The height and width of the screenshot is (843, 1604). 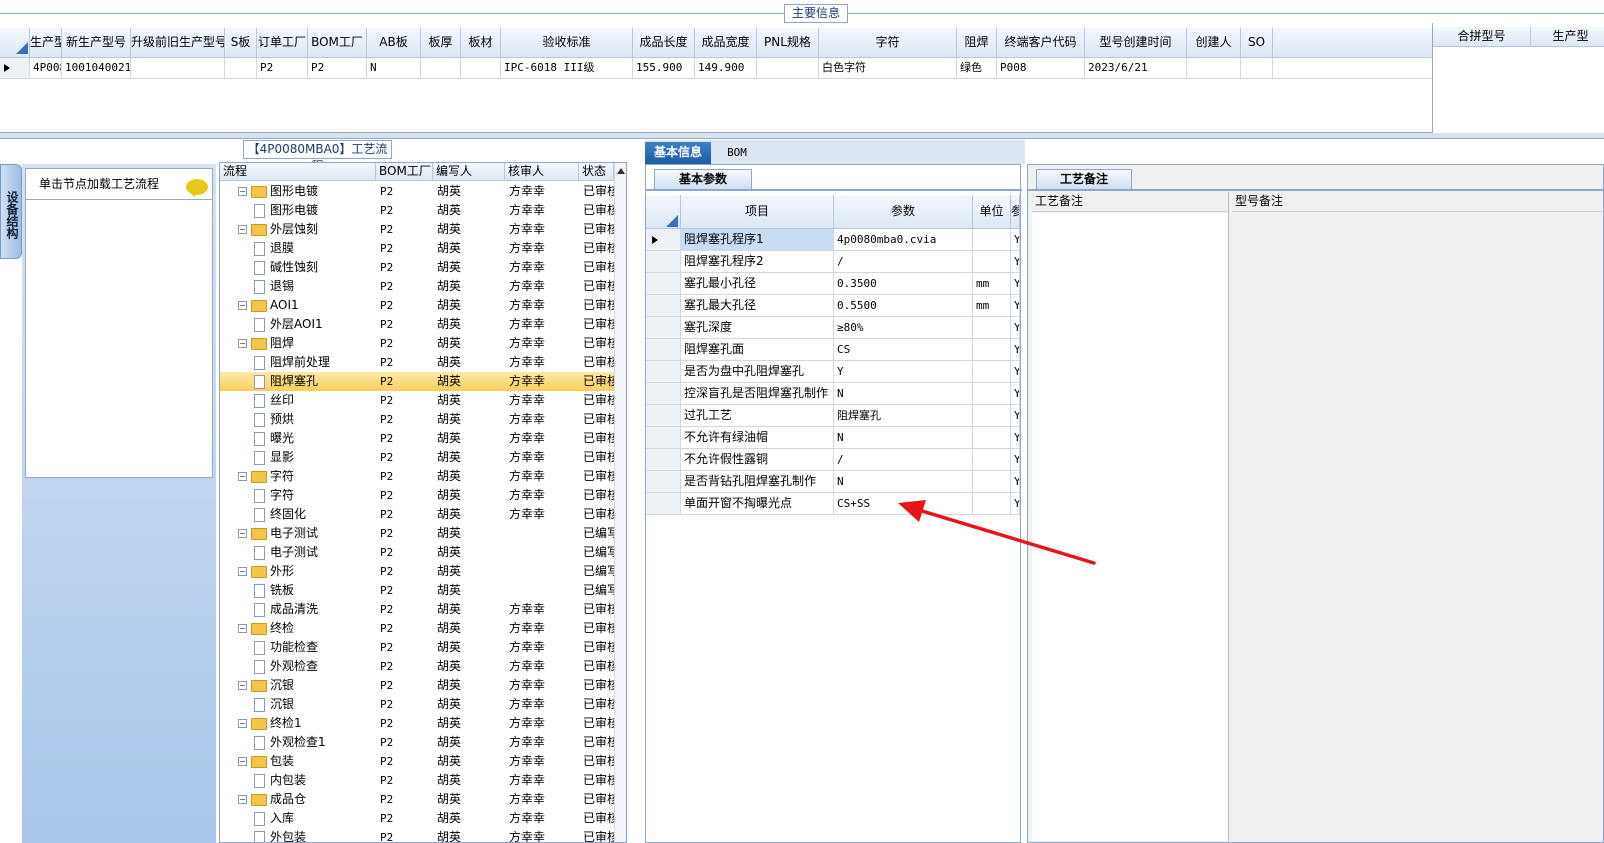 I want to click on tab-basic-info: 基本信息, so click(x=678, y=153).